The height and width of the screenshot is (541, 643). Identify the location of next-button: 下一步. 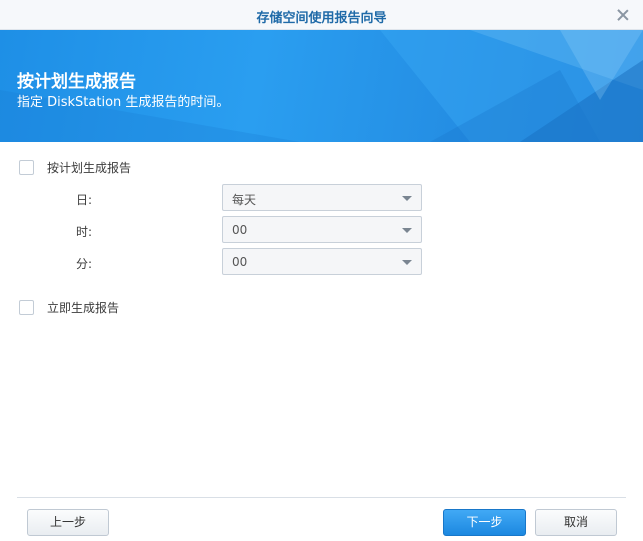
(484, 522).